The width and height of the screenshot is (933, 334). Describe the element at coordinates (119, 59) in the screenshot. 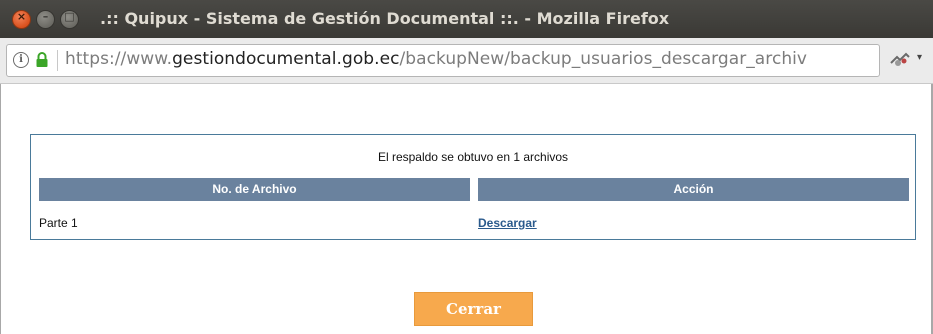

I see `url-prefix: https://www.` at that location.